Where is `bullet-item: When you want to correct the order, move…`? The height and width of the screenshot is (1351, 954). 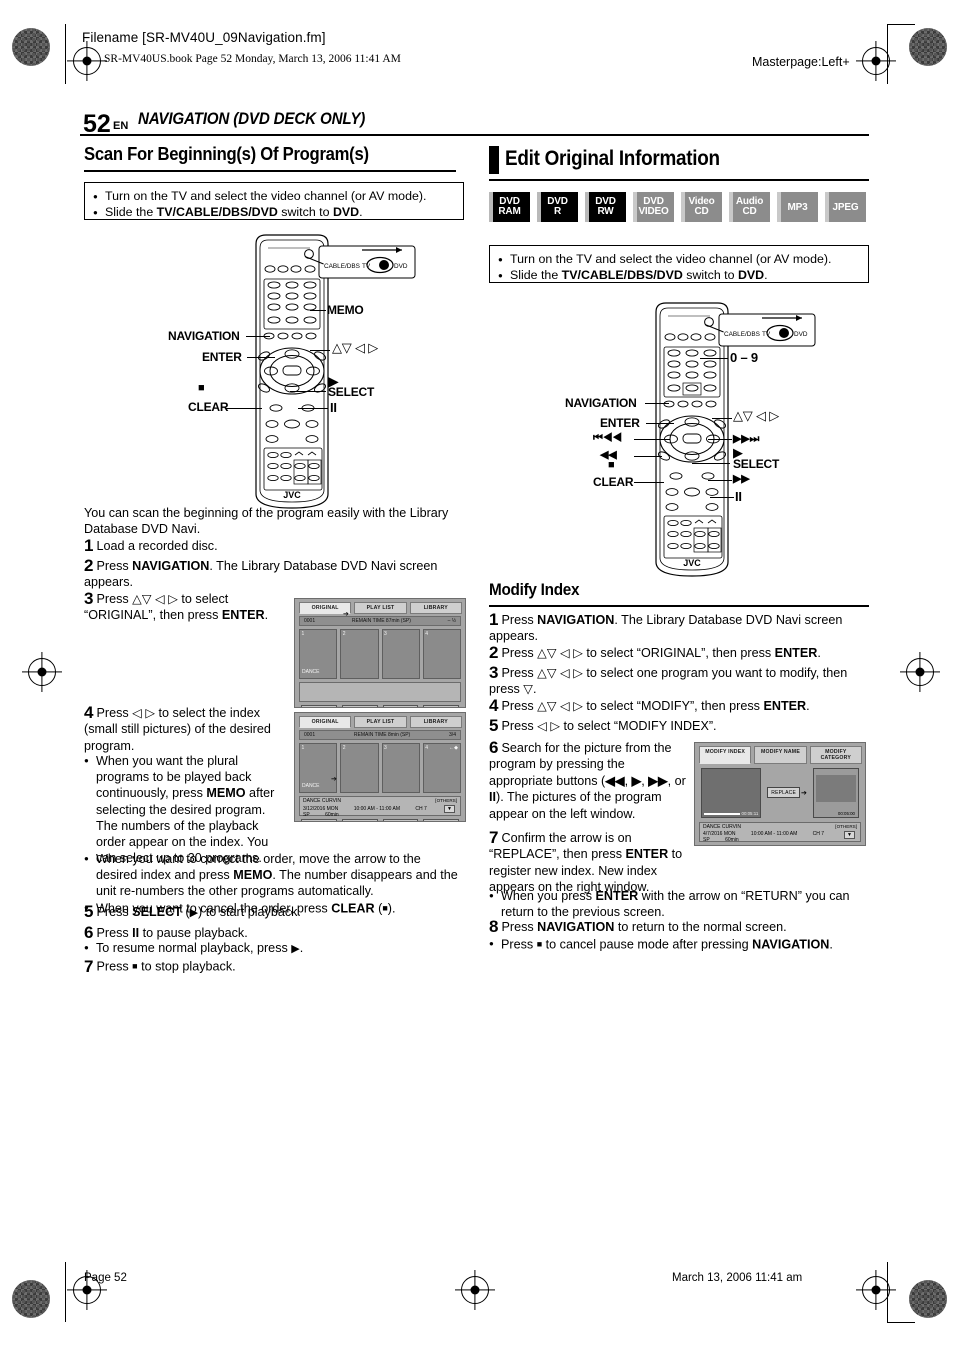
bullet-item: When you want to correct the order, move… is located at coordinates (274, 875).